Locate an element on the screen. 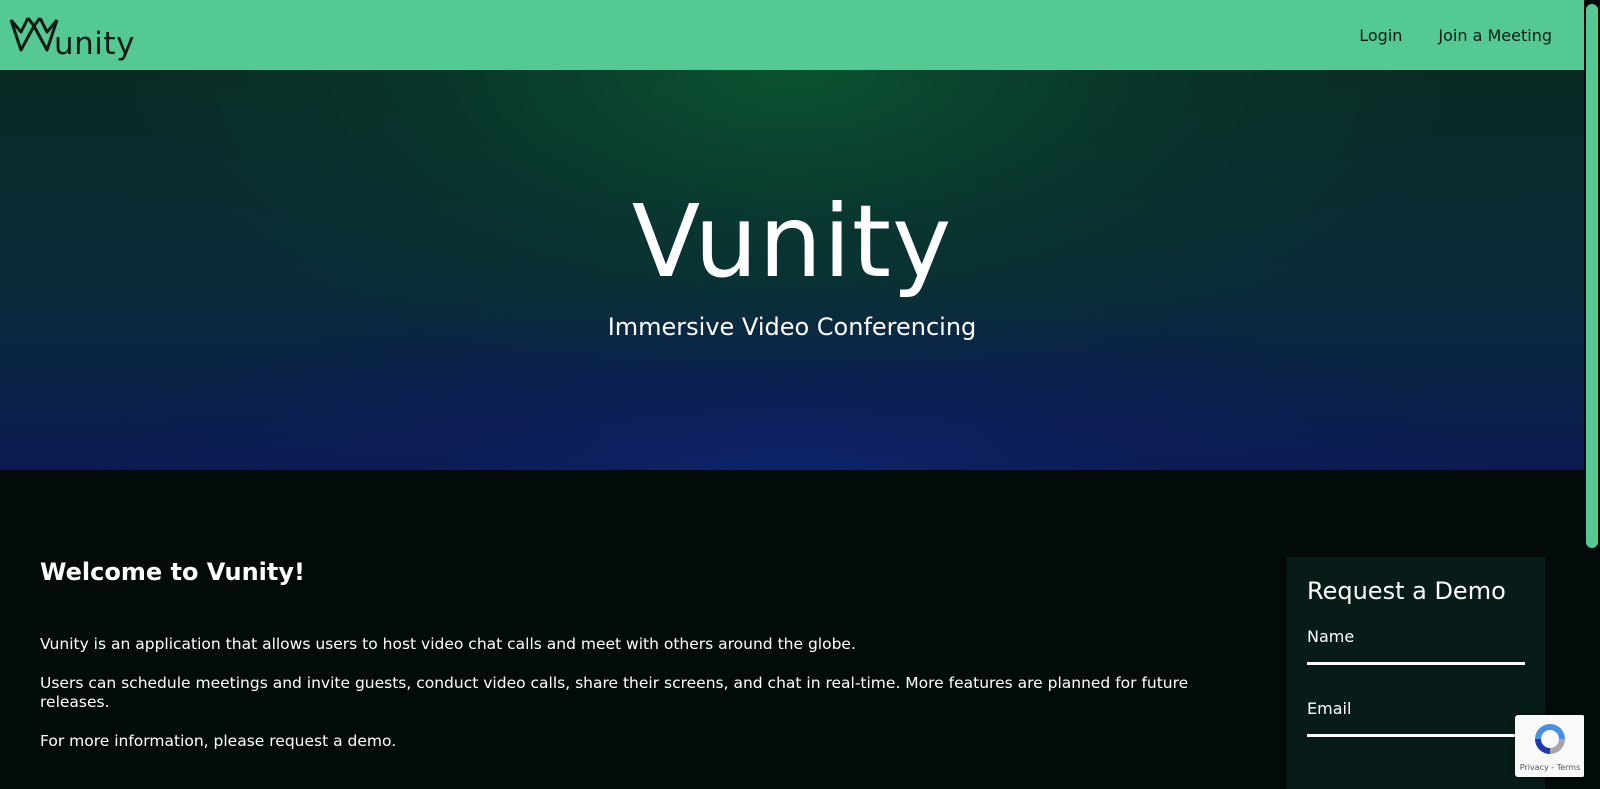 This screenshot has width=1600, height=789. page-scrollbar is located at coordinates (1592, 394).